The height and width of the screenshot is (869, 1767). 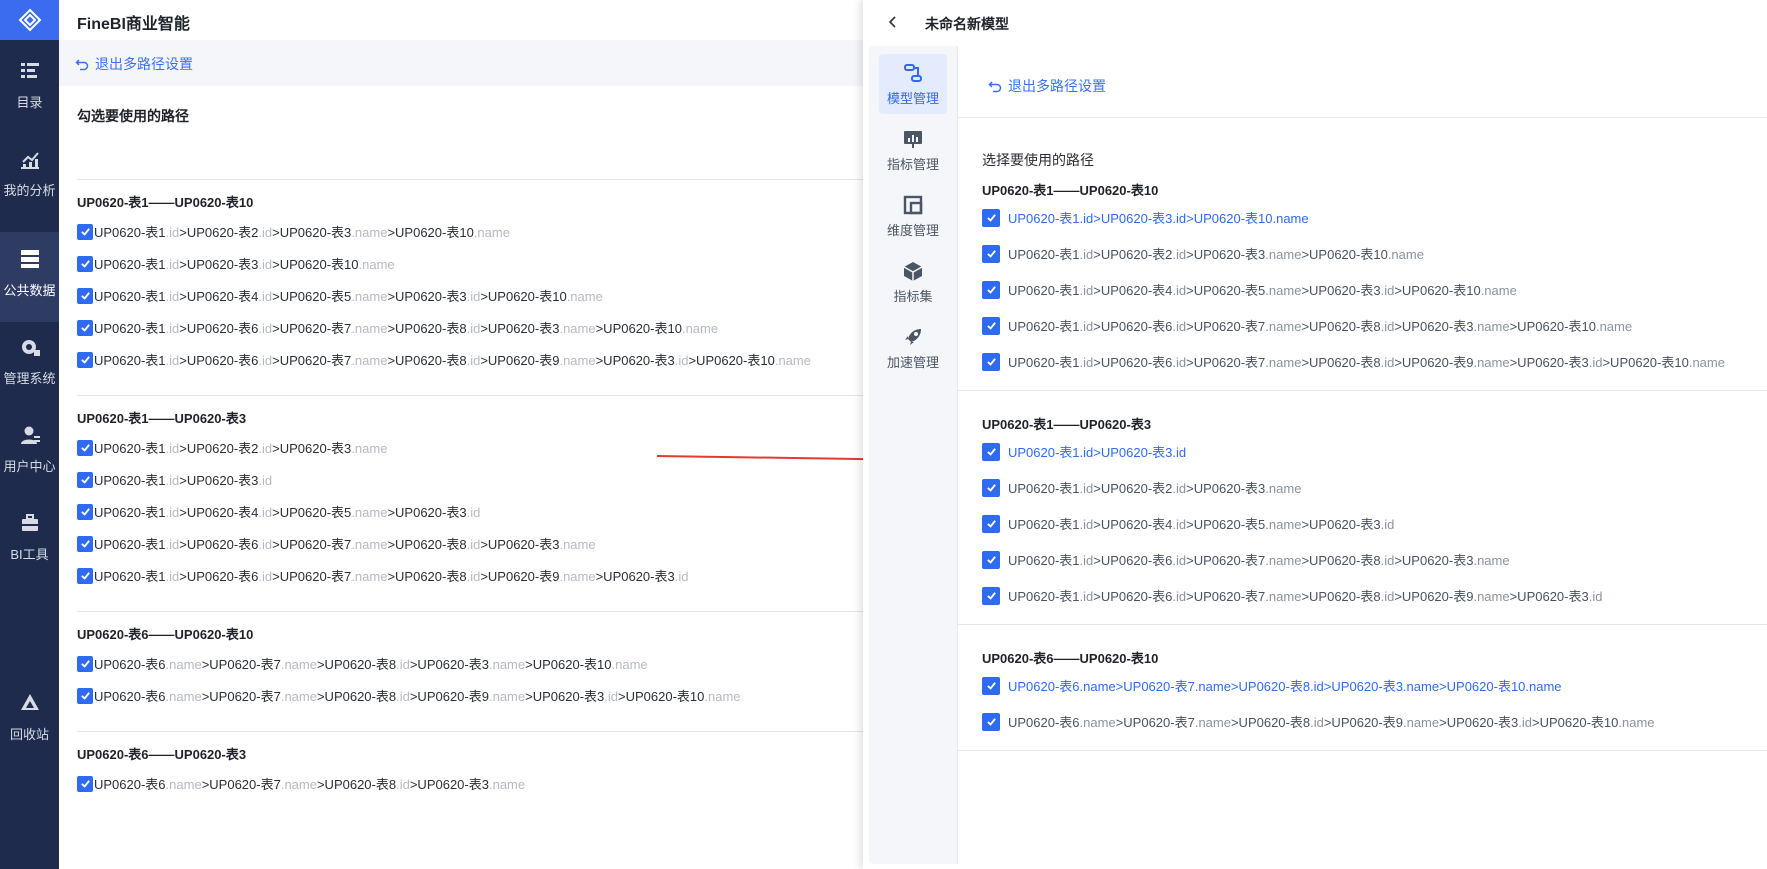 I want to click on nav-item-0: 目录, so click(x=29, y=89).